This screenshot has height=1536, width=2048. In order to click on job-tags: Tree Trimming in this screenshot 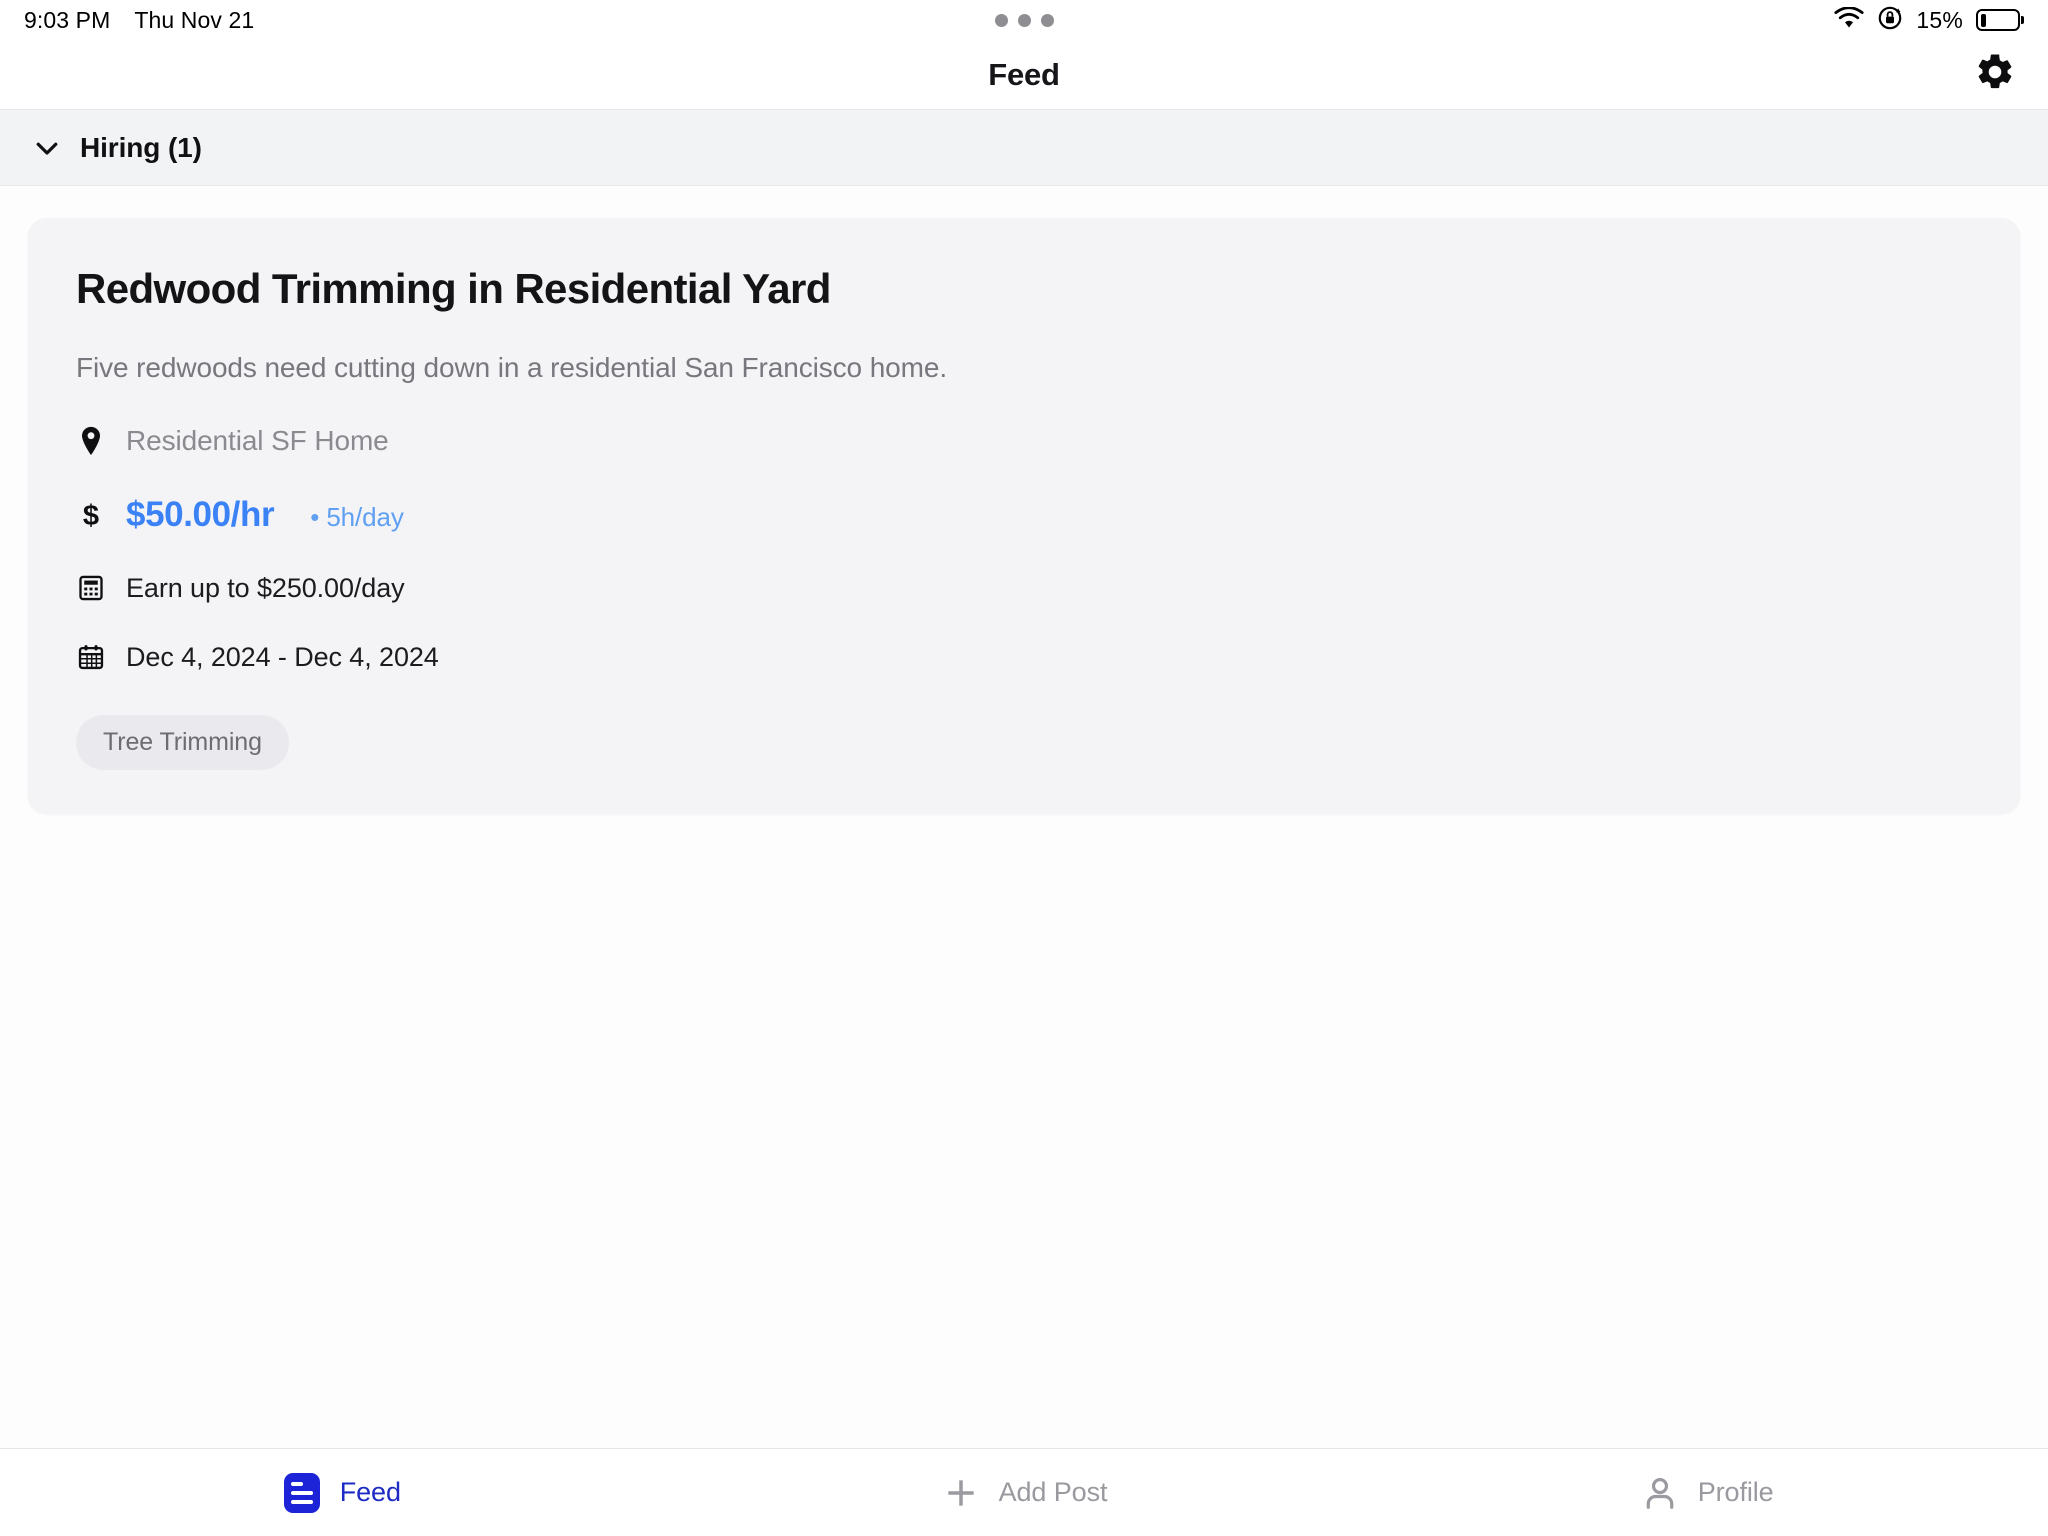, I will do `click(1024, 742)`.